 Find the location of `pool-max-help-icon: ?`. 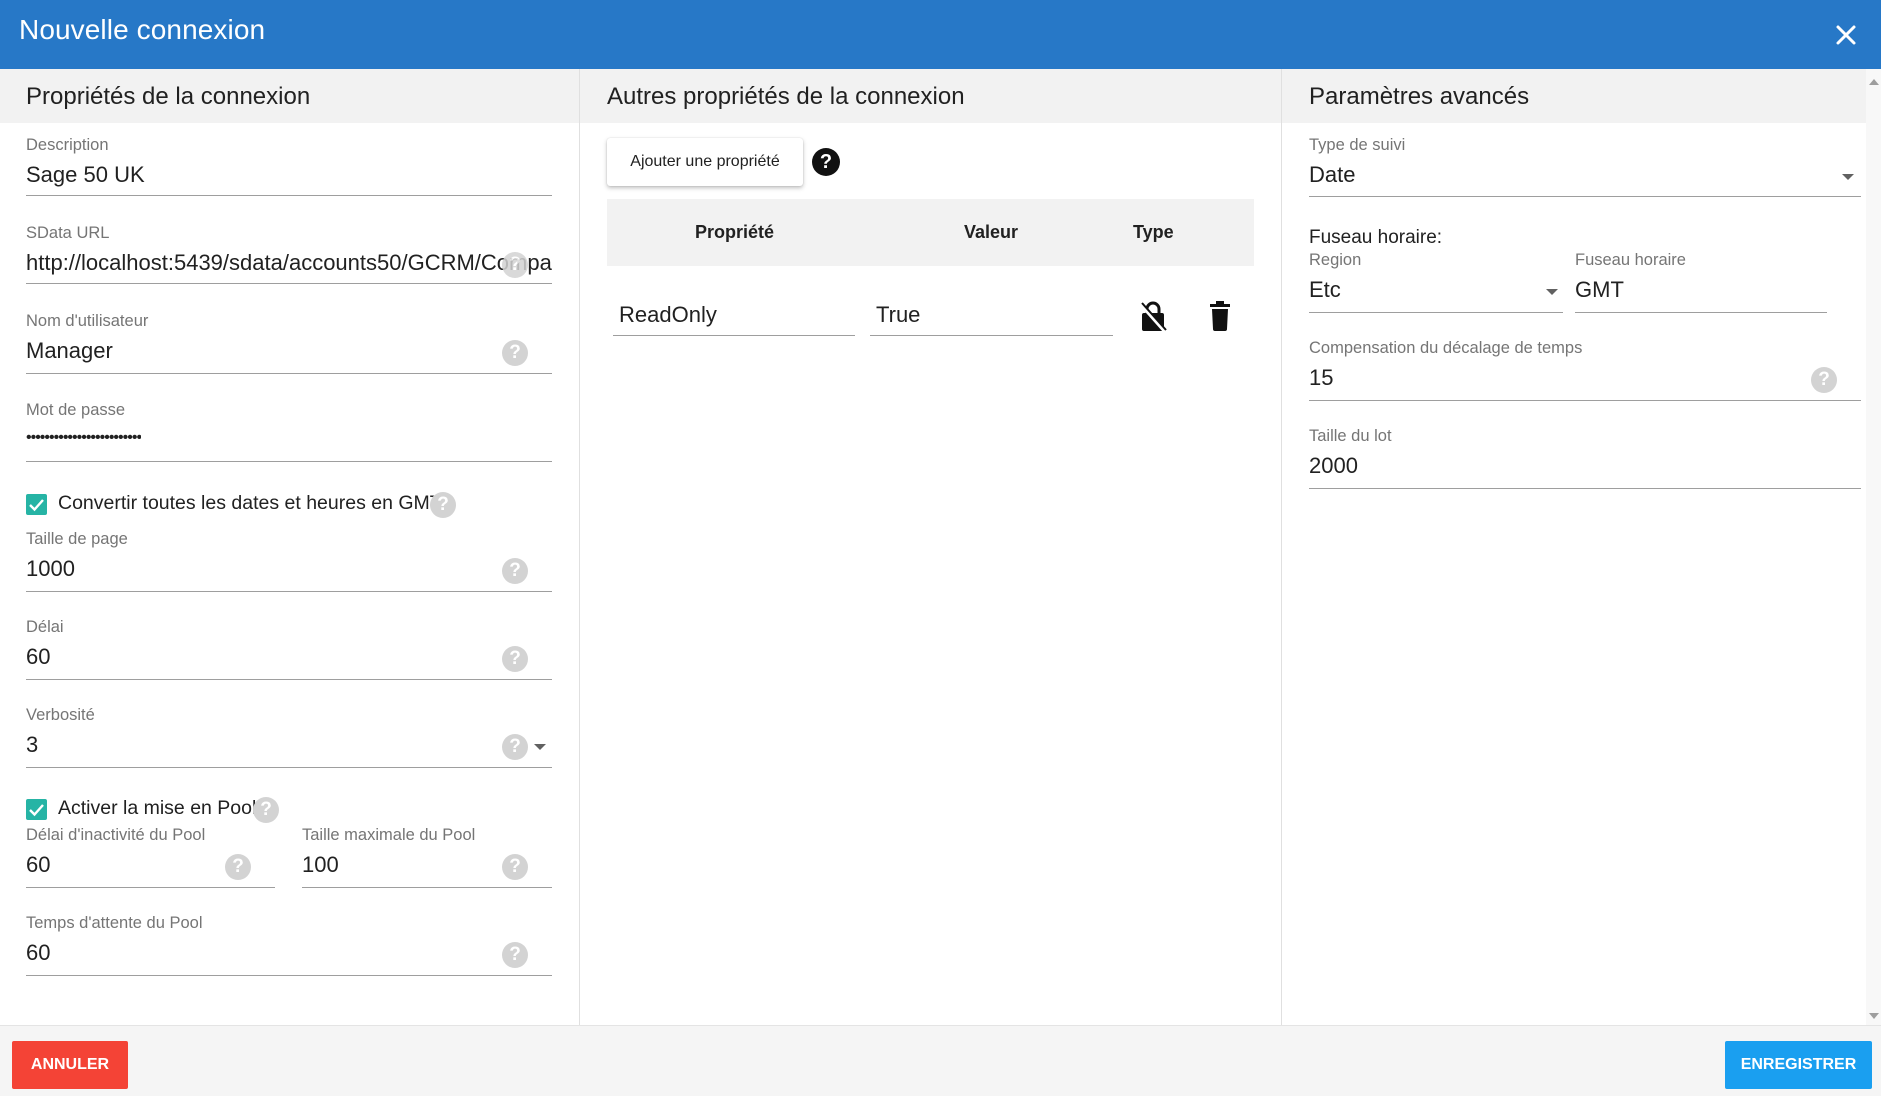

pool-max-help-icon: ? is located at coordinates (515, 867).